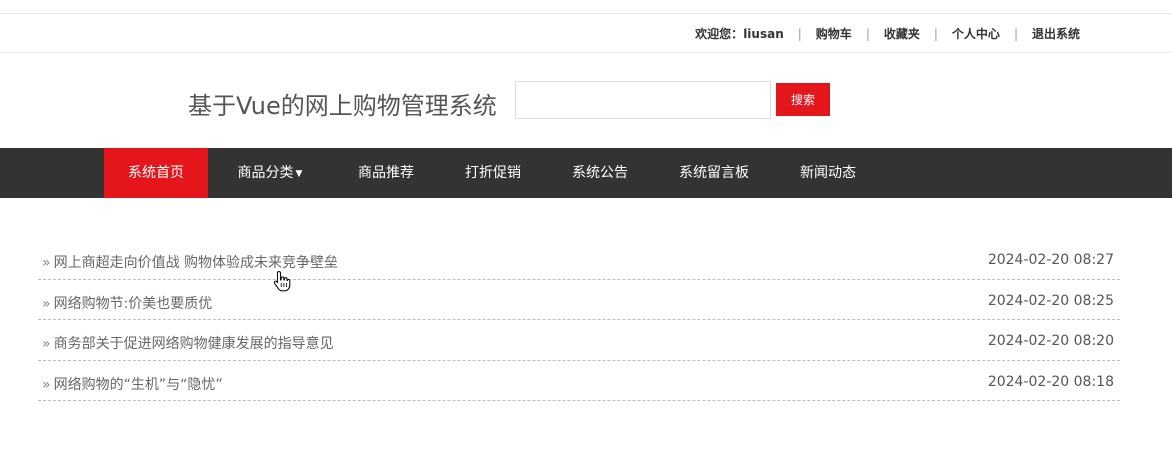  I want to click on main-nav: 系统首页 商品分类 ▼ 商品推荐 打折促销 系统公告 系统留言板 新闻动态, so click(586, 173).